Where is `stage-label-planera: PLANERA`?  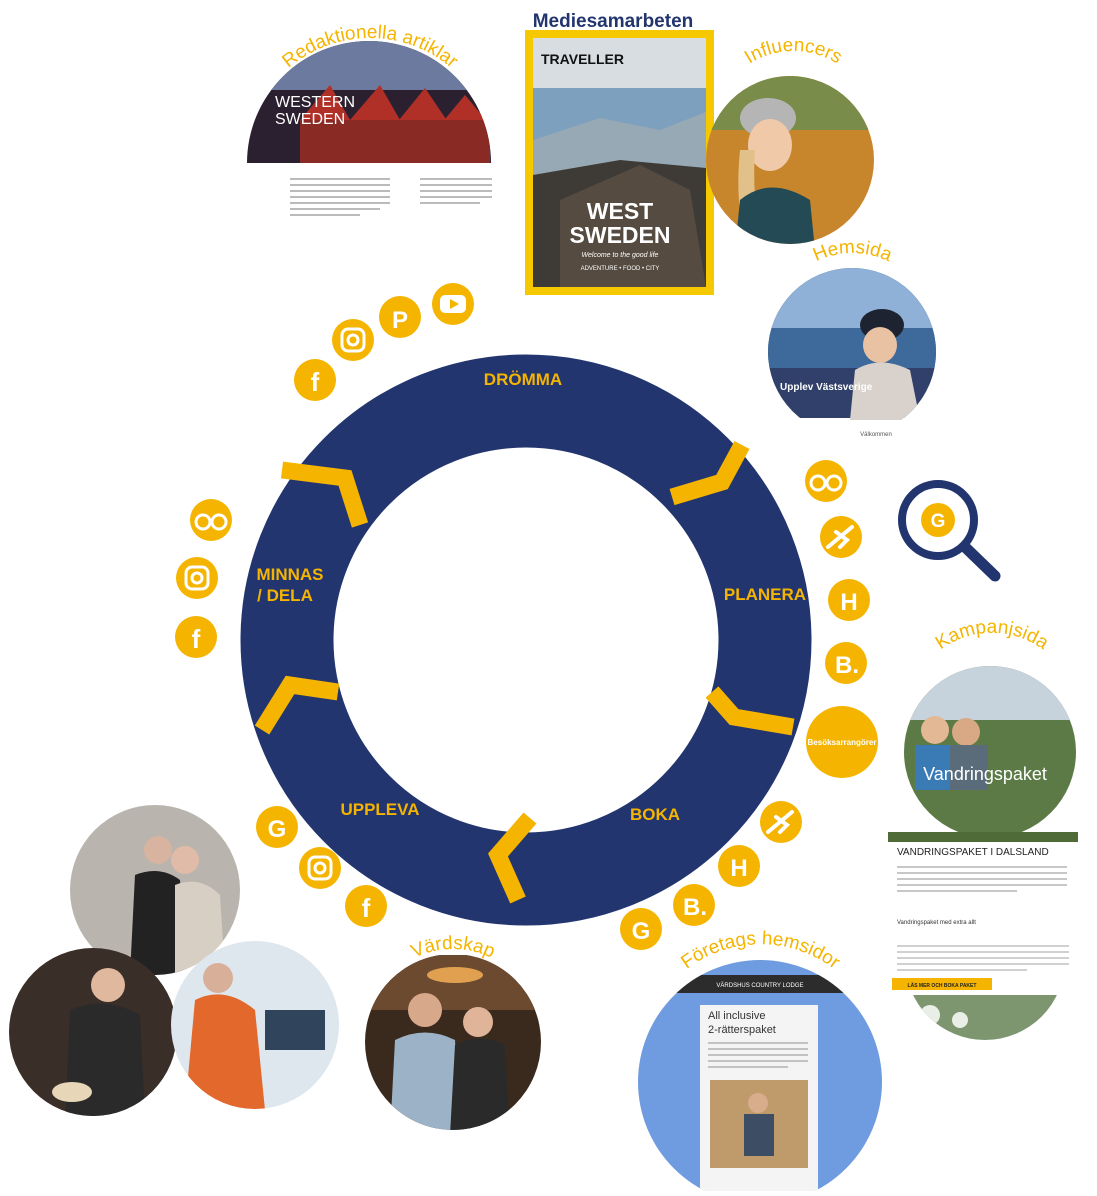
stage-label-planera: PLANERA is located at coordinates (765, 594).